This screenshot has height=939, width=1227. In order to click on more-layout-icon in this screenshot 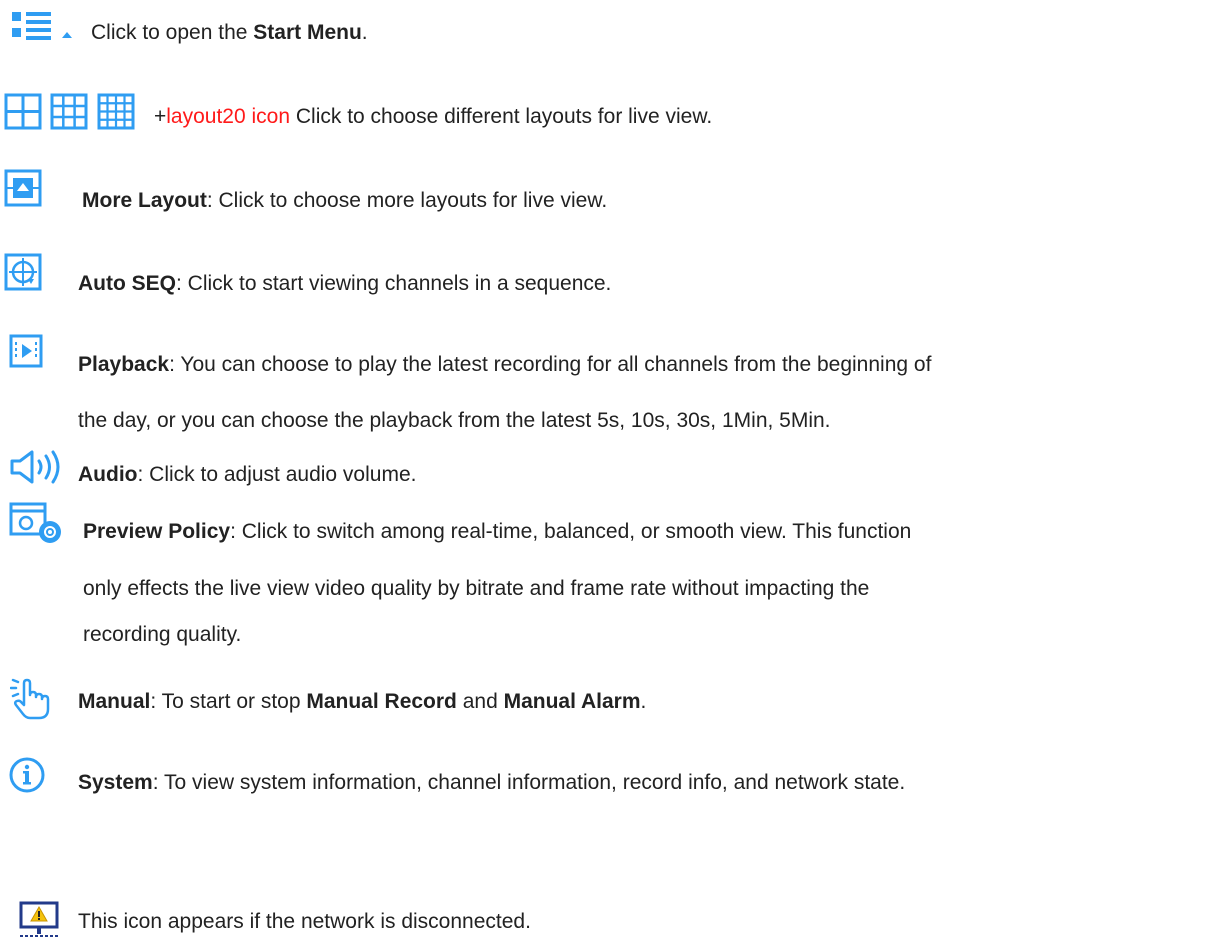, I will do `click(23, 188)`.